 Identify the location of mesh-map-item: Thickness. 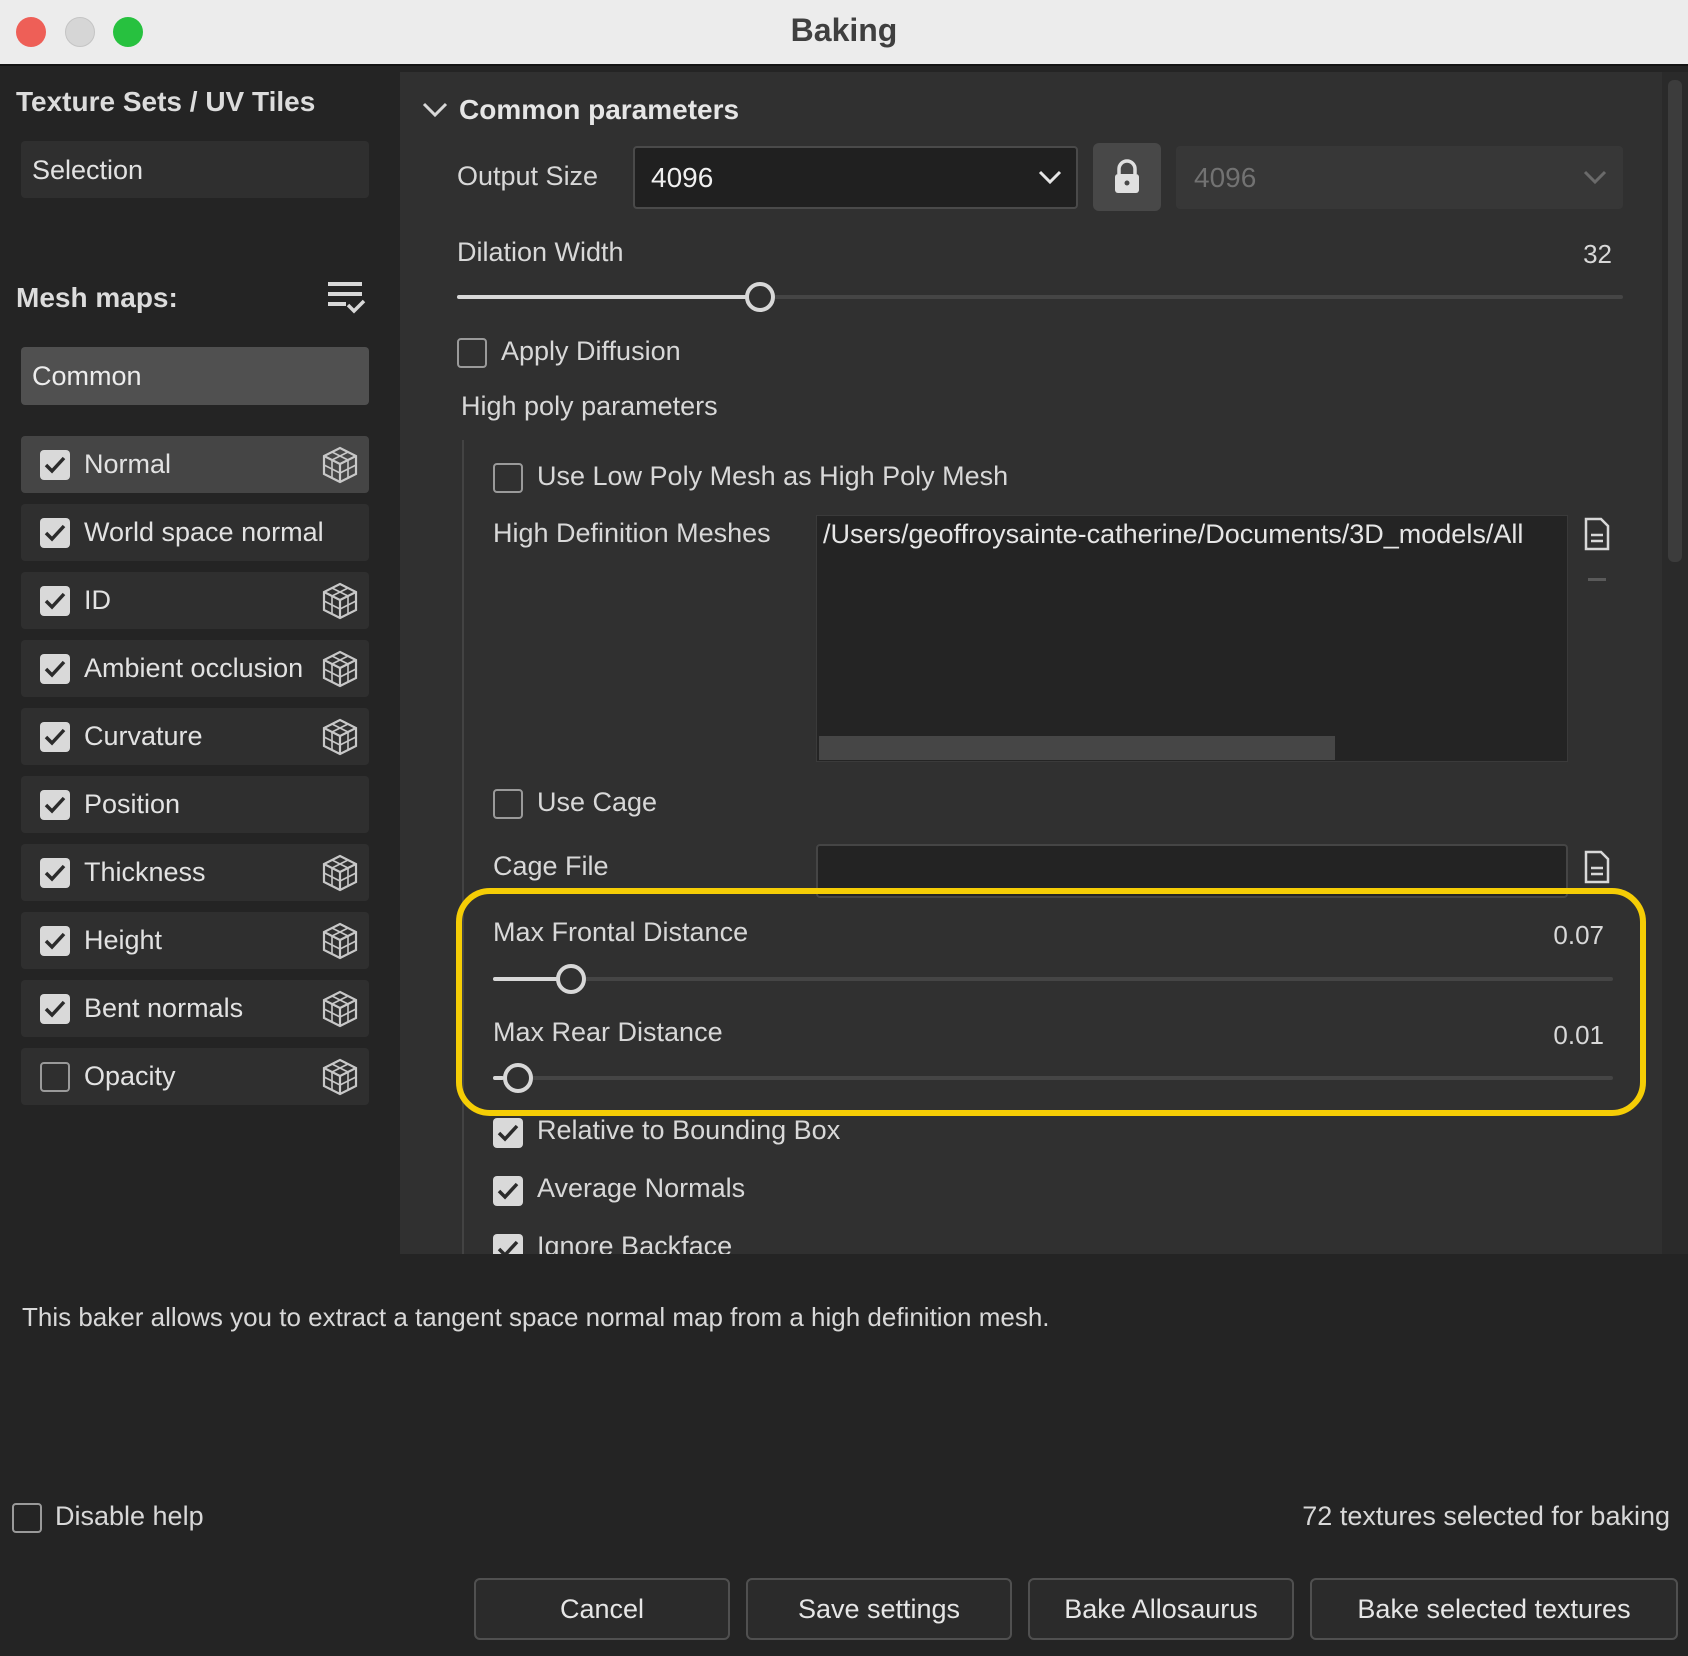
(195, 872).